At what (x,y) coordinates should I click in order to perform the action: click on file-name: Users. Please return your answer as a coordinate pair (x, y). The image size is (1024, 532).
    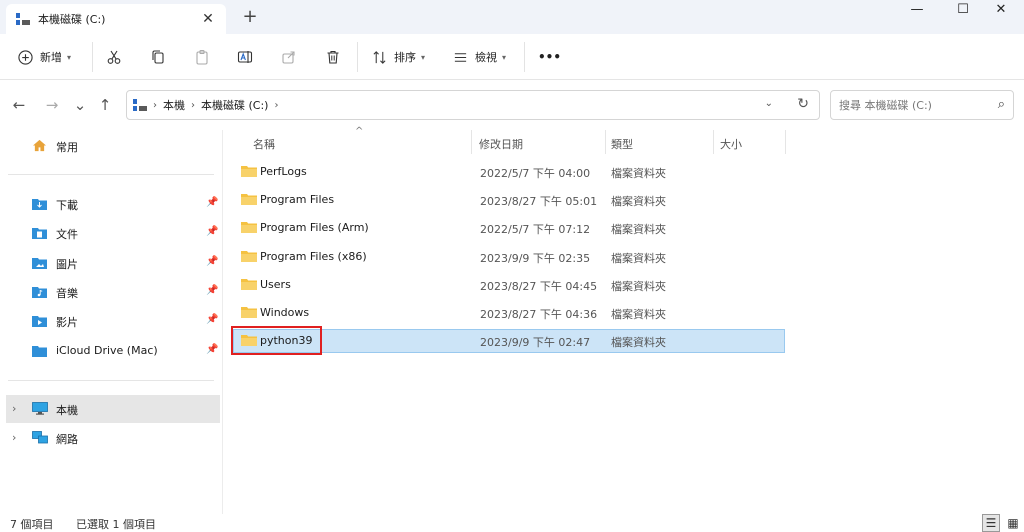
    Looking at the image, I should click on (275, 284).